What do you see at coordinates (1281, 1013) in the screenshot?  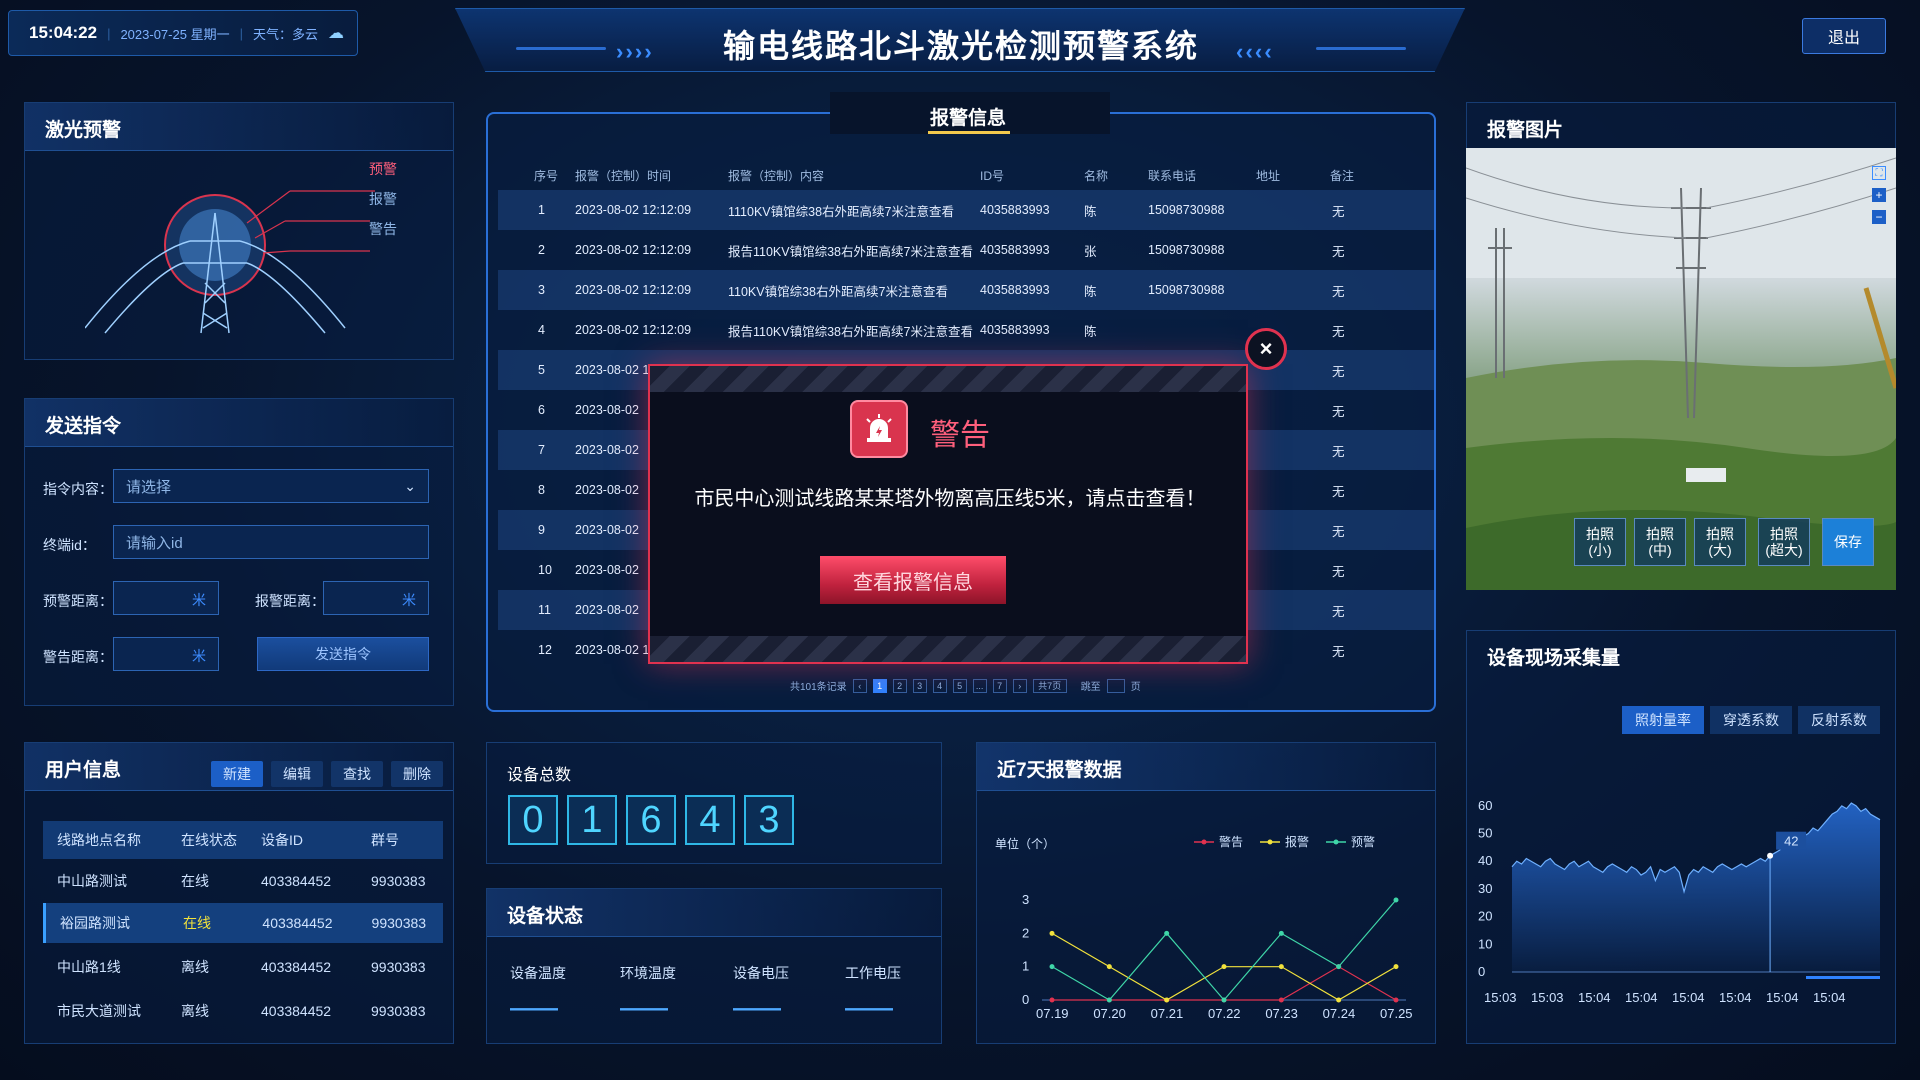 I see `x-tick-label: 07.23` at bounding box center [1281, 1013].